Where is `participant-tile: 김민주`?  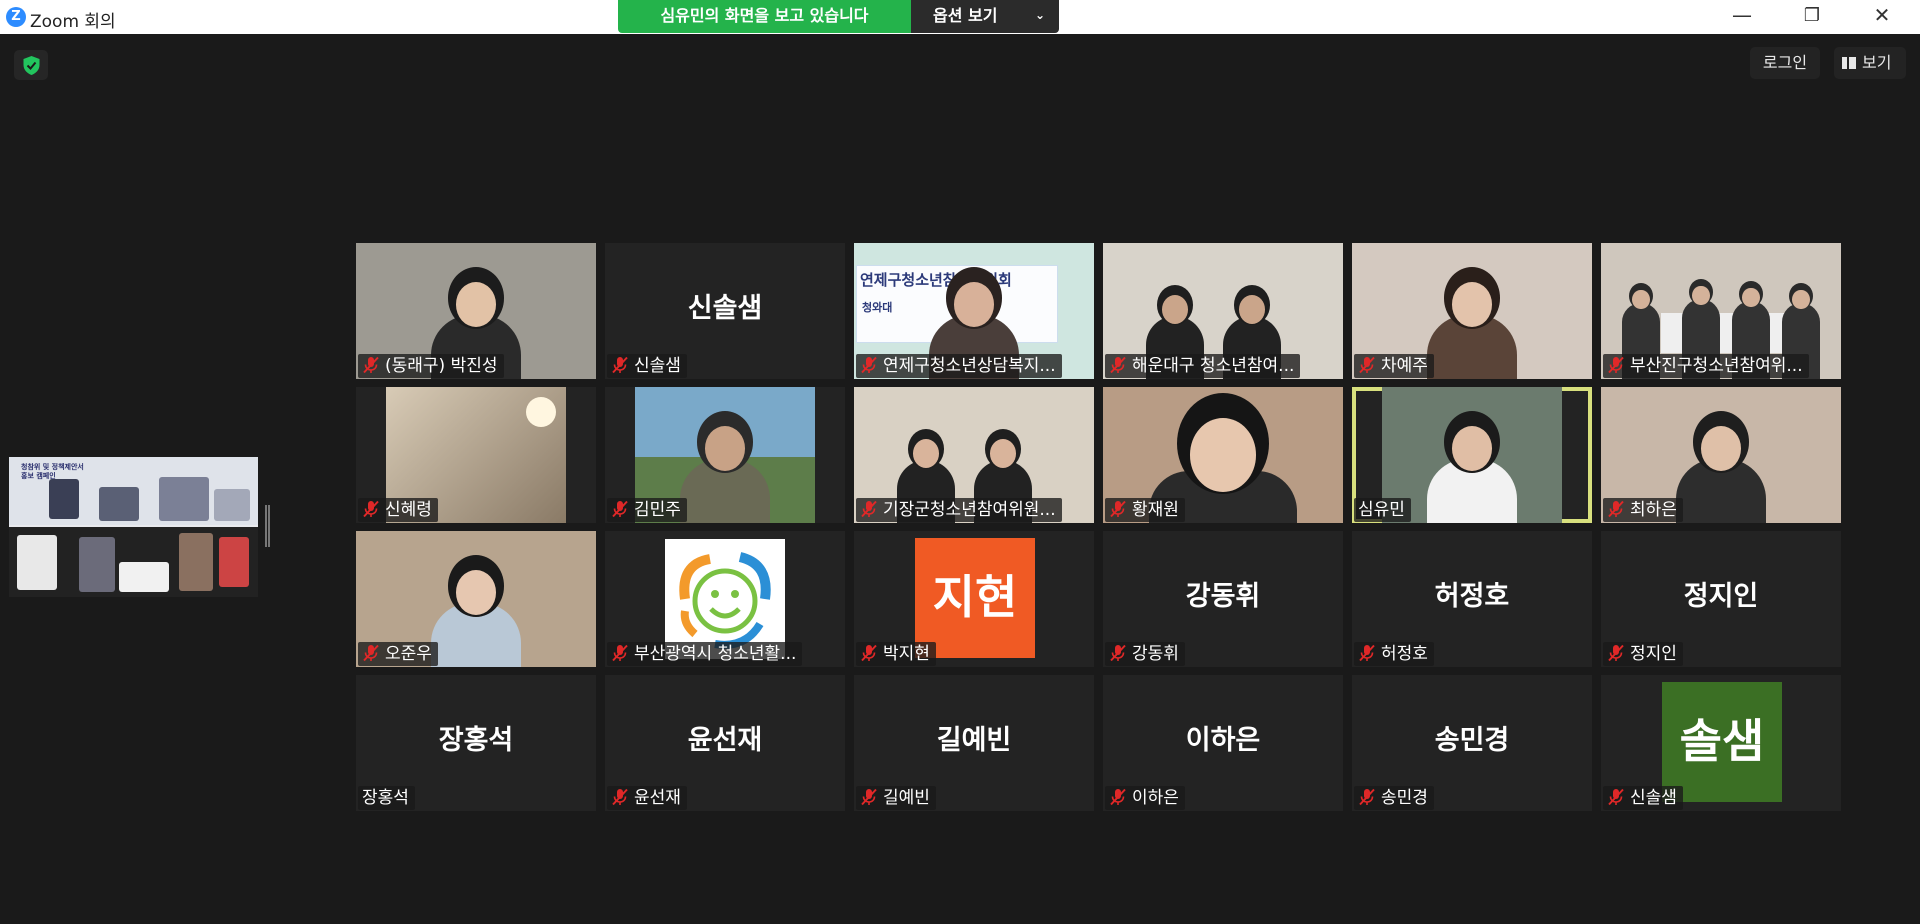
participant-tile: 김민주 is located at coordinates (725, 455).